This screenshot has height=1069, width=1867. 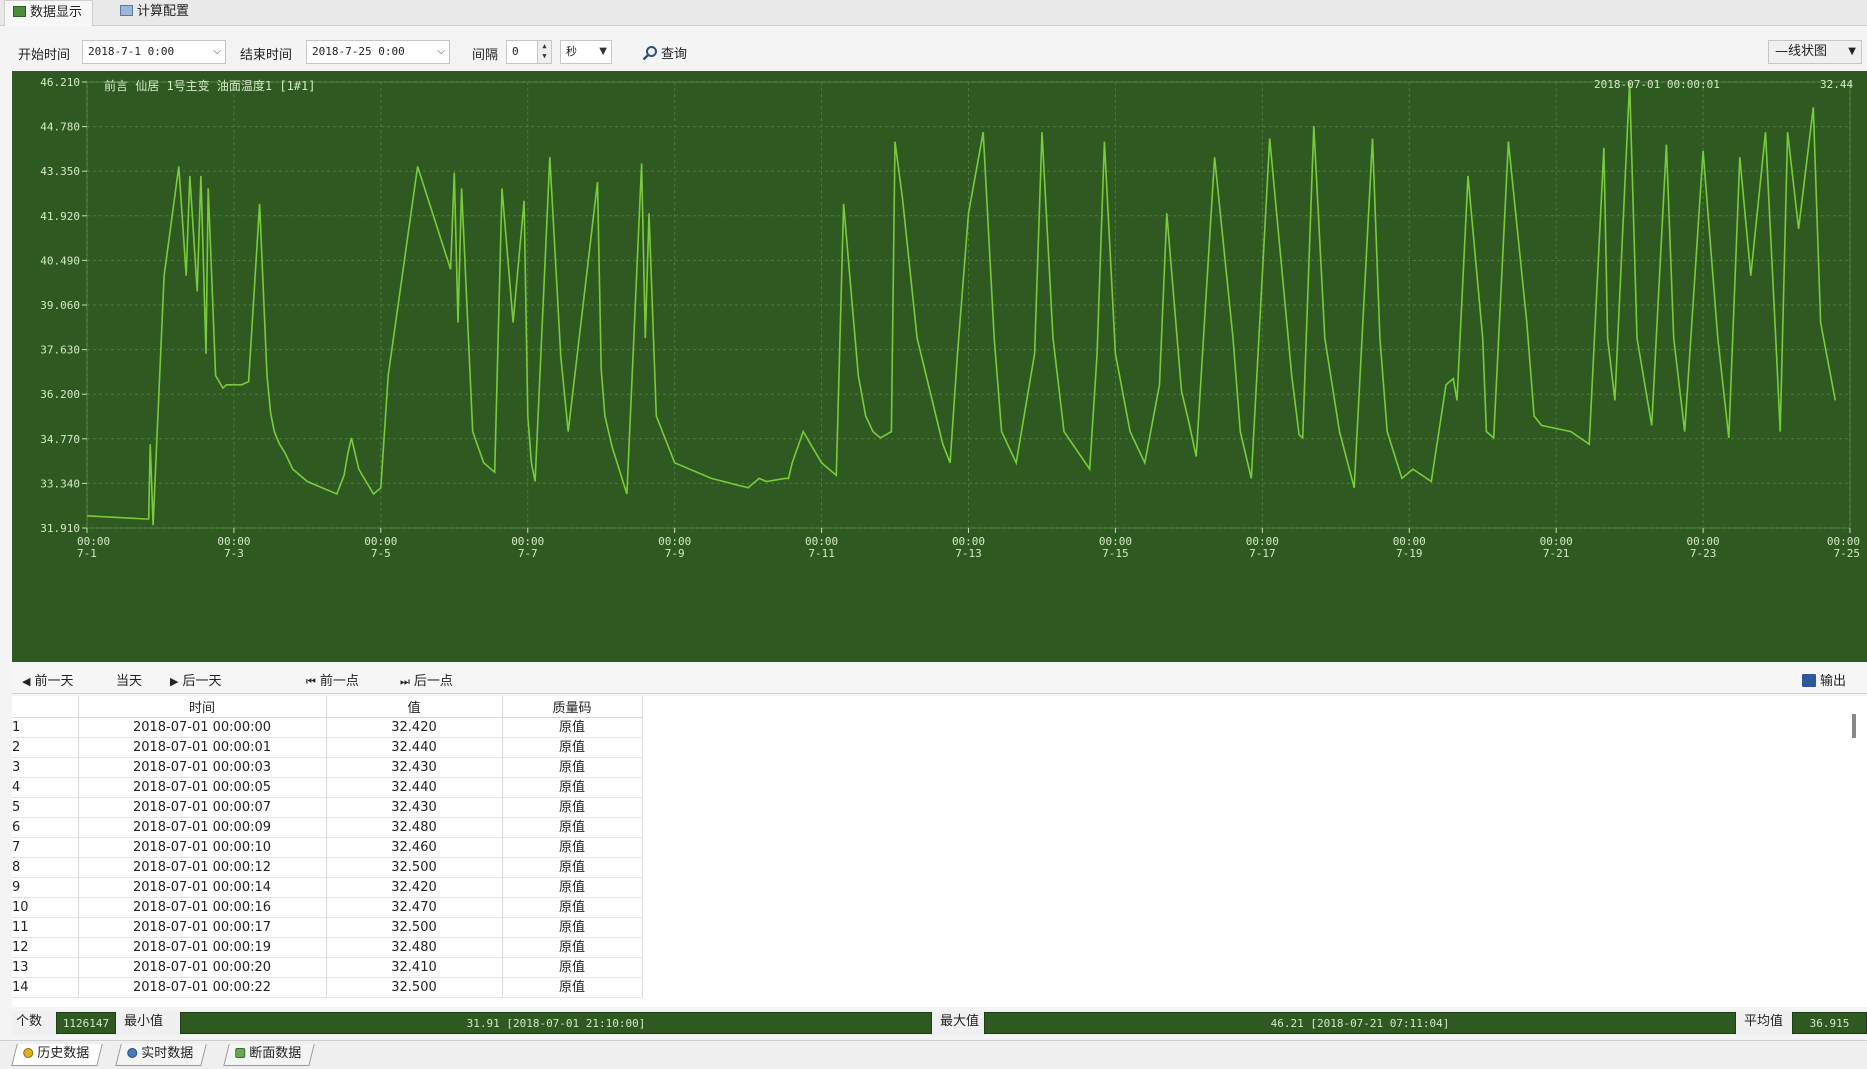 What do you see at coordinates (327, 827) in the screenshot?
I see `table-row: 6 2018-07-01 00:00:09 32.480 原值` at bounding box center [327, 827].